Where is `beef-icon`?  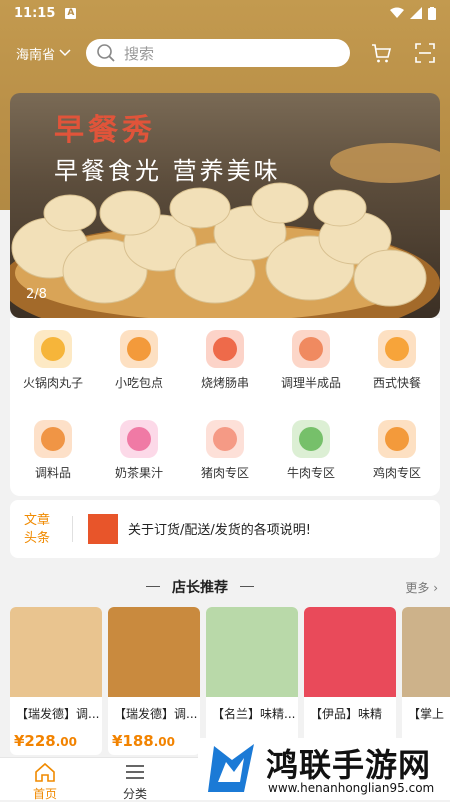
beef-icon is located at coordinates (311, 439).